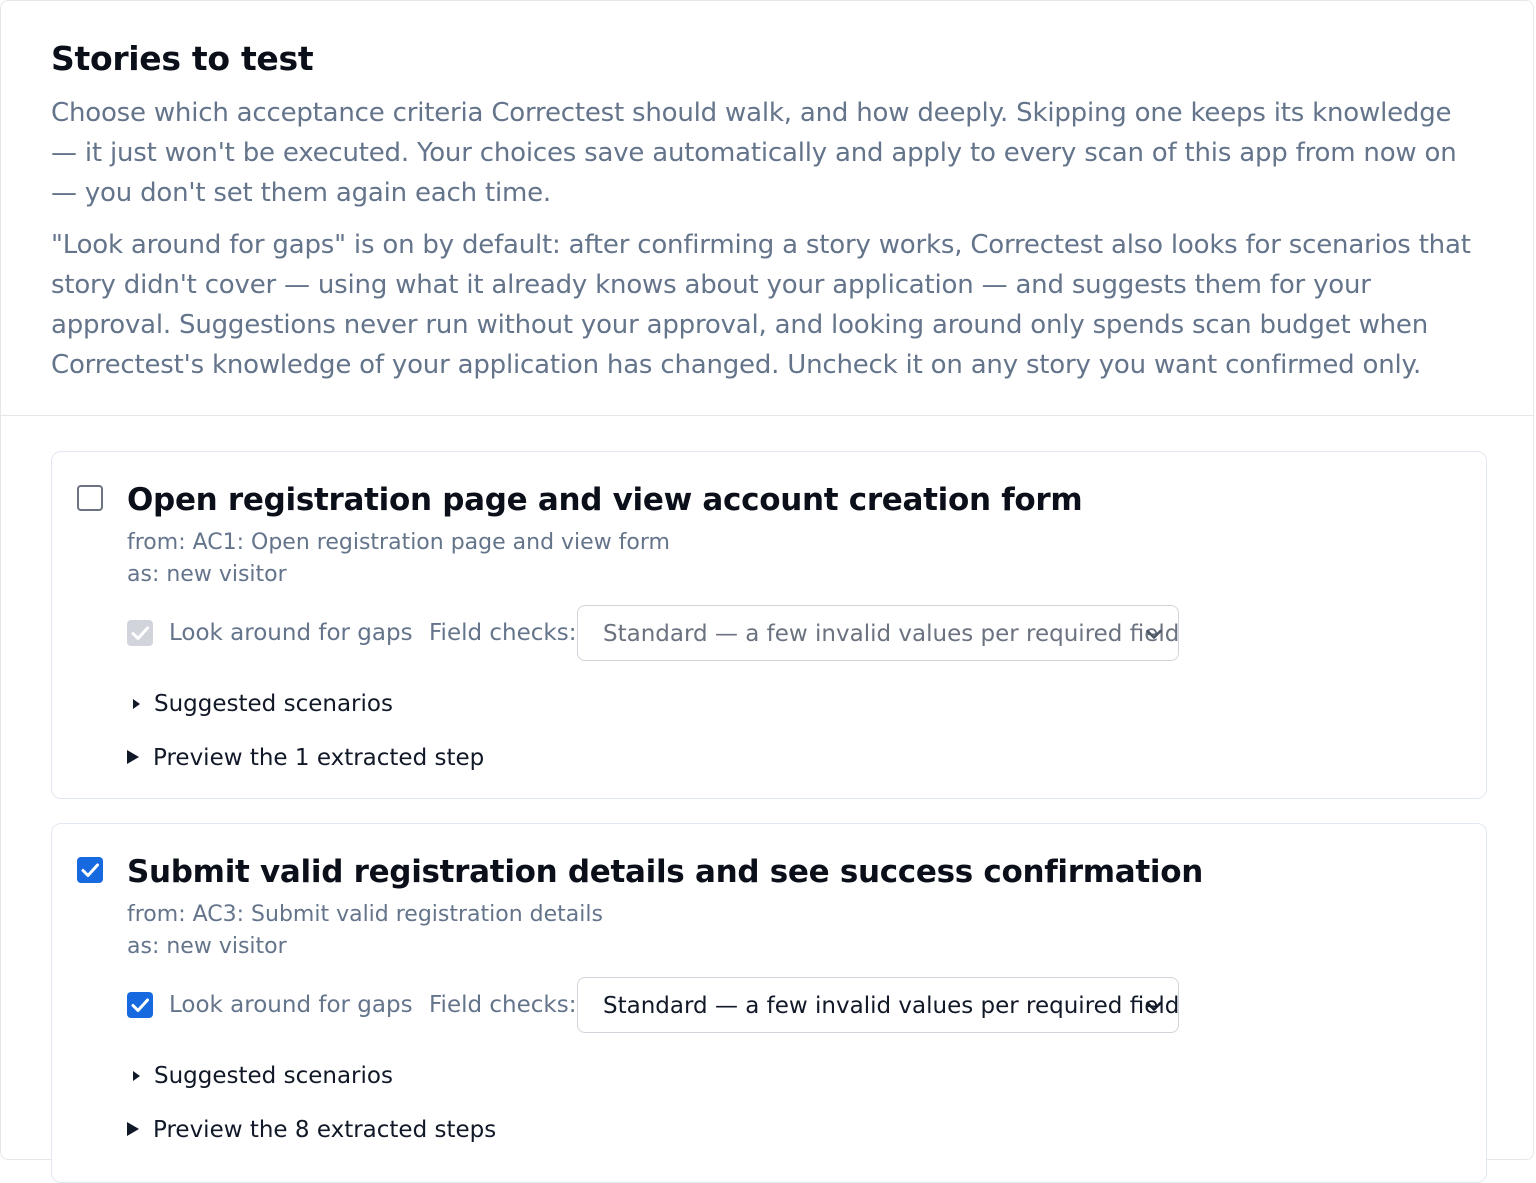  What do you see at coordinates (319, 758) in the screenshot?
I see `preview-steps-label: Preview the 1 extracted step` at bounding box center [319, 758].